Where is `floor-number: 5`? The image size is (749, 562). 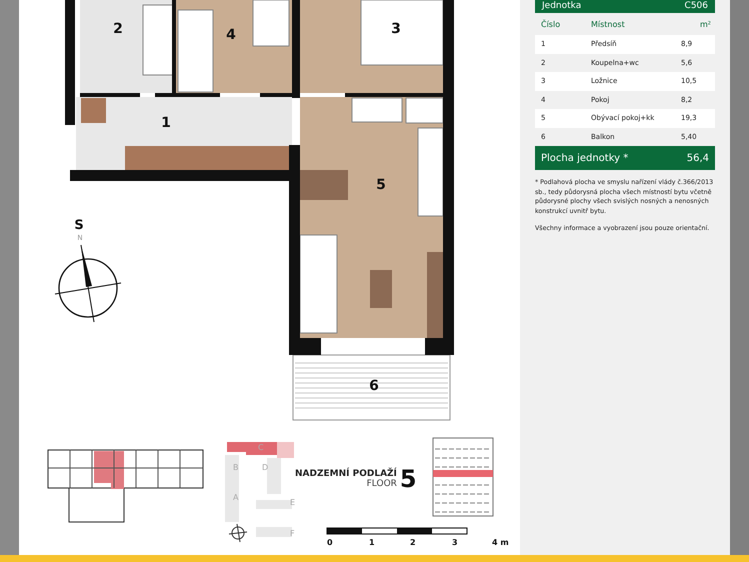
floor-number: 5 is located at coordinates (408, 479).